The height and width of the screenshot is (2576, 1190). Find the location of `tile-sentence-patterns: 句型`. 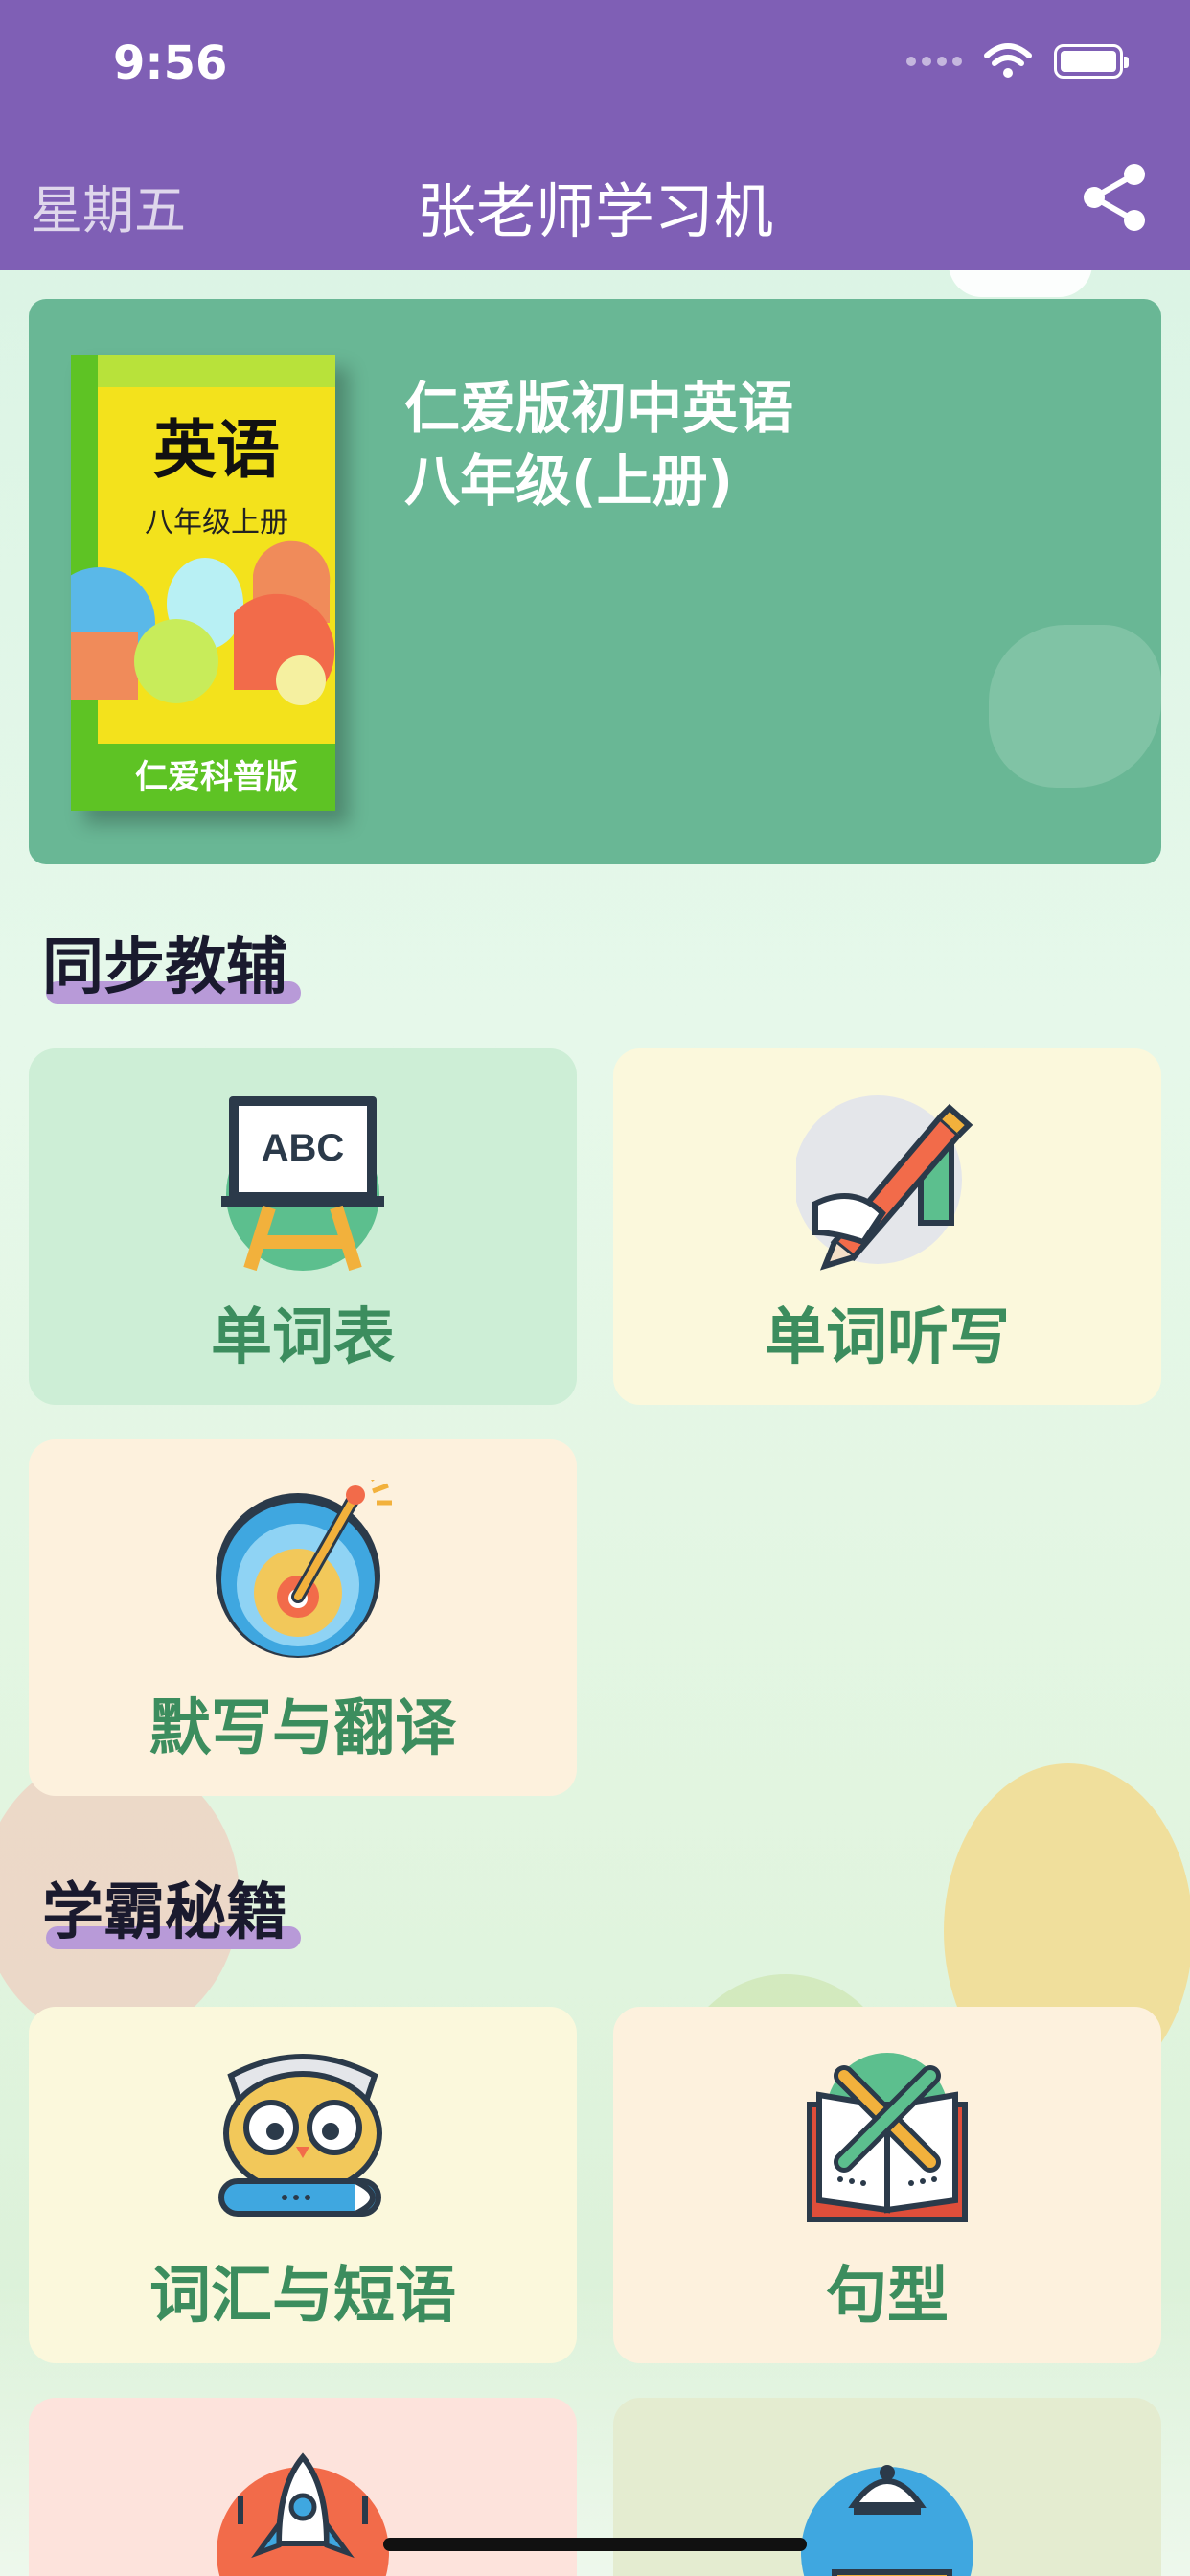

tile-sentence-patterns: 句型 is located at coordinates (887, 2185).